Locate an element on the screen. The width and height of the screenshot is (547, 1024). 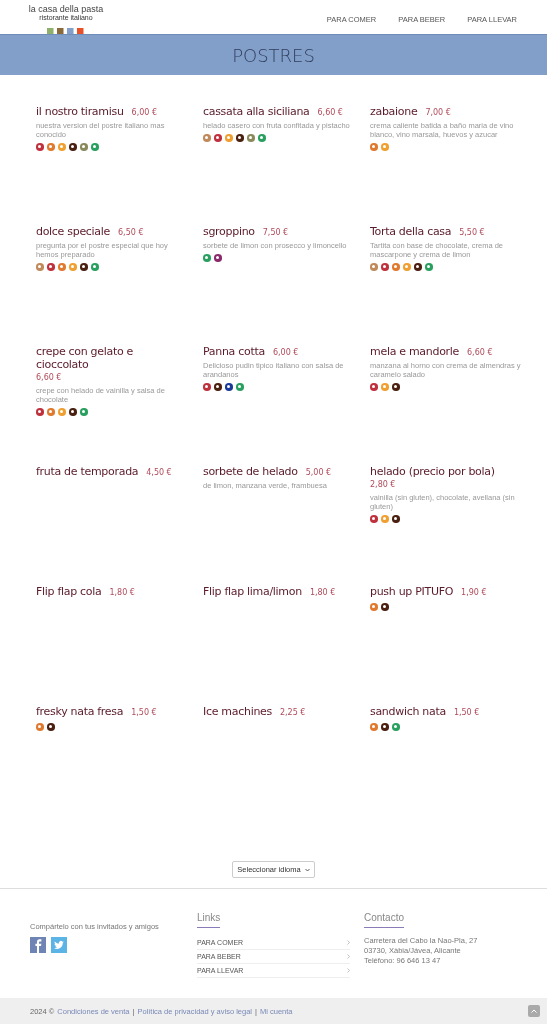
links-heading: Links is located at coordinates (209, 920).